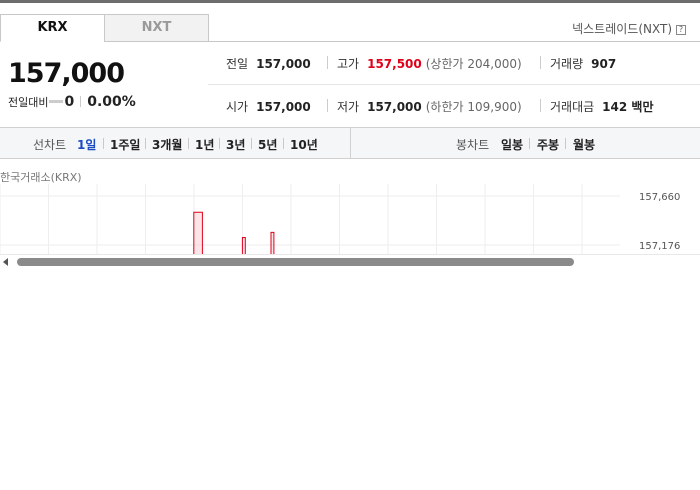 The image size is (700, 490). Describe the element at coordinates (348, 64) in the screenshot. I see `stat-label: 고가` at that location.